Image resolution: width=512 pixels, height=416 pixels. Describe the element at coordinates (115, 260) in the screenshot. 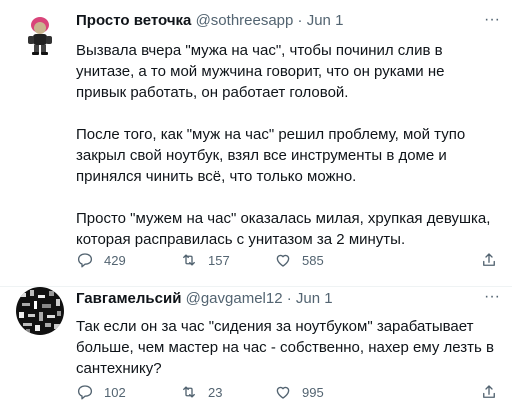

I see `reply-count: 429` at that location.